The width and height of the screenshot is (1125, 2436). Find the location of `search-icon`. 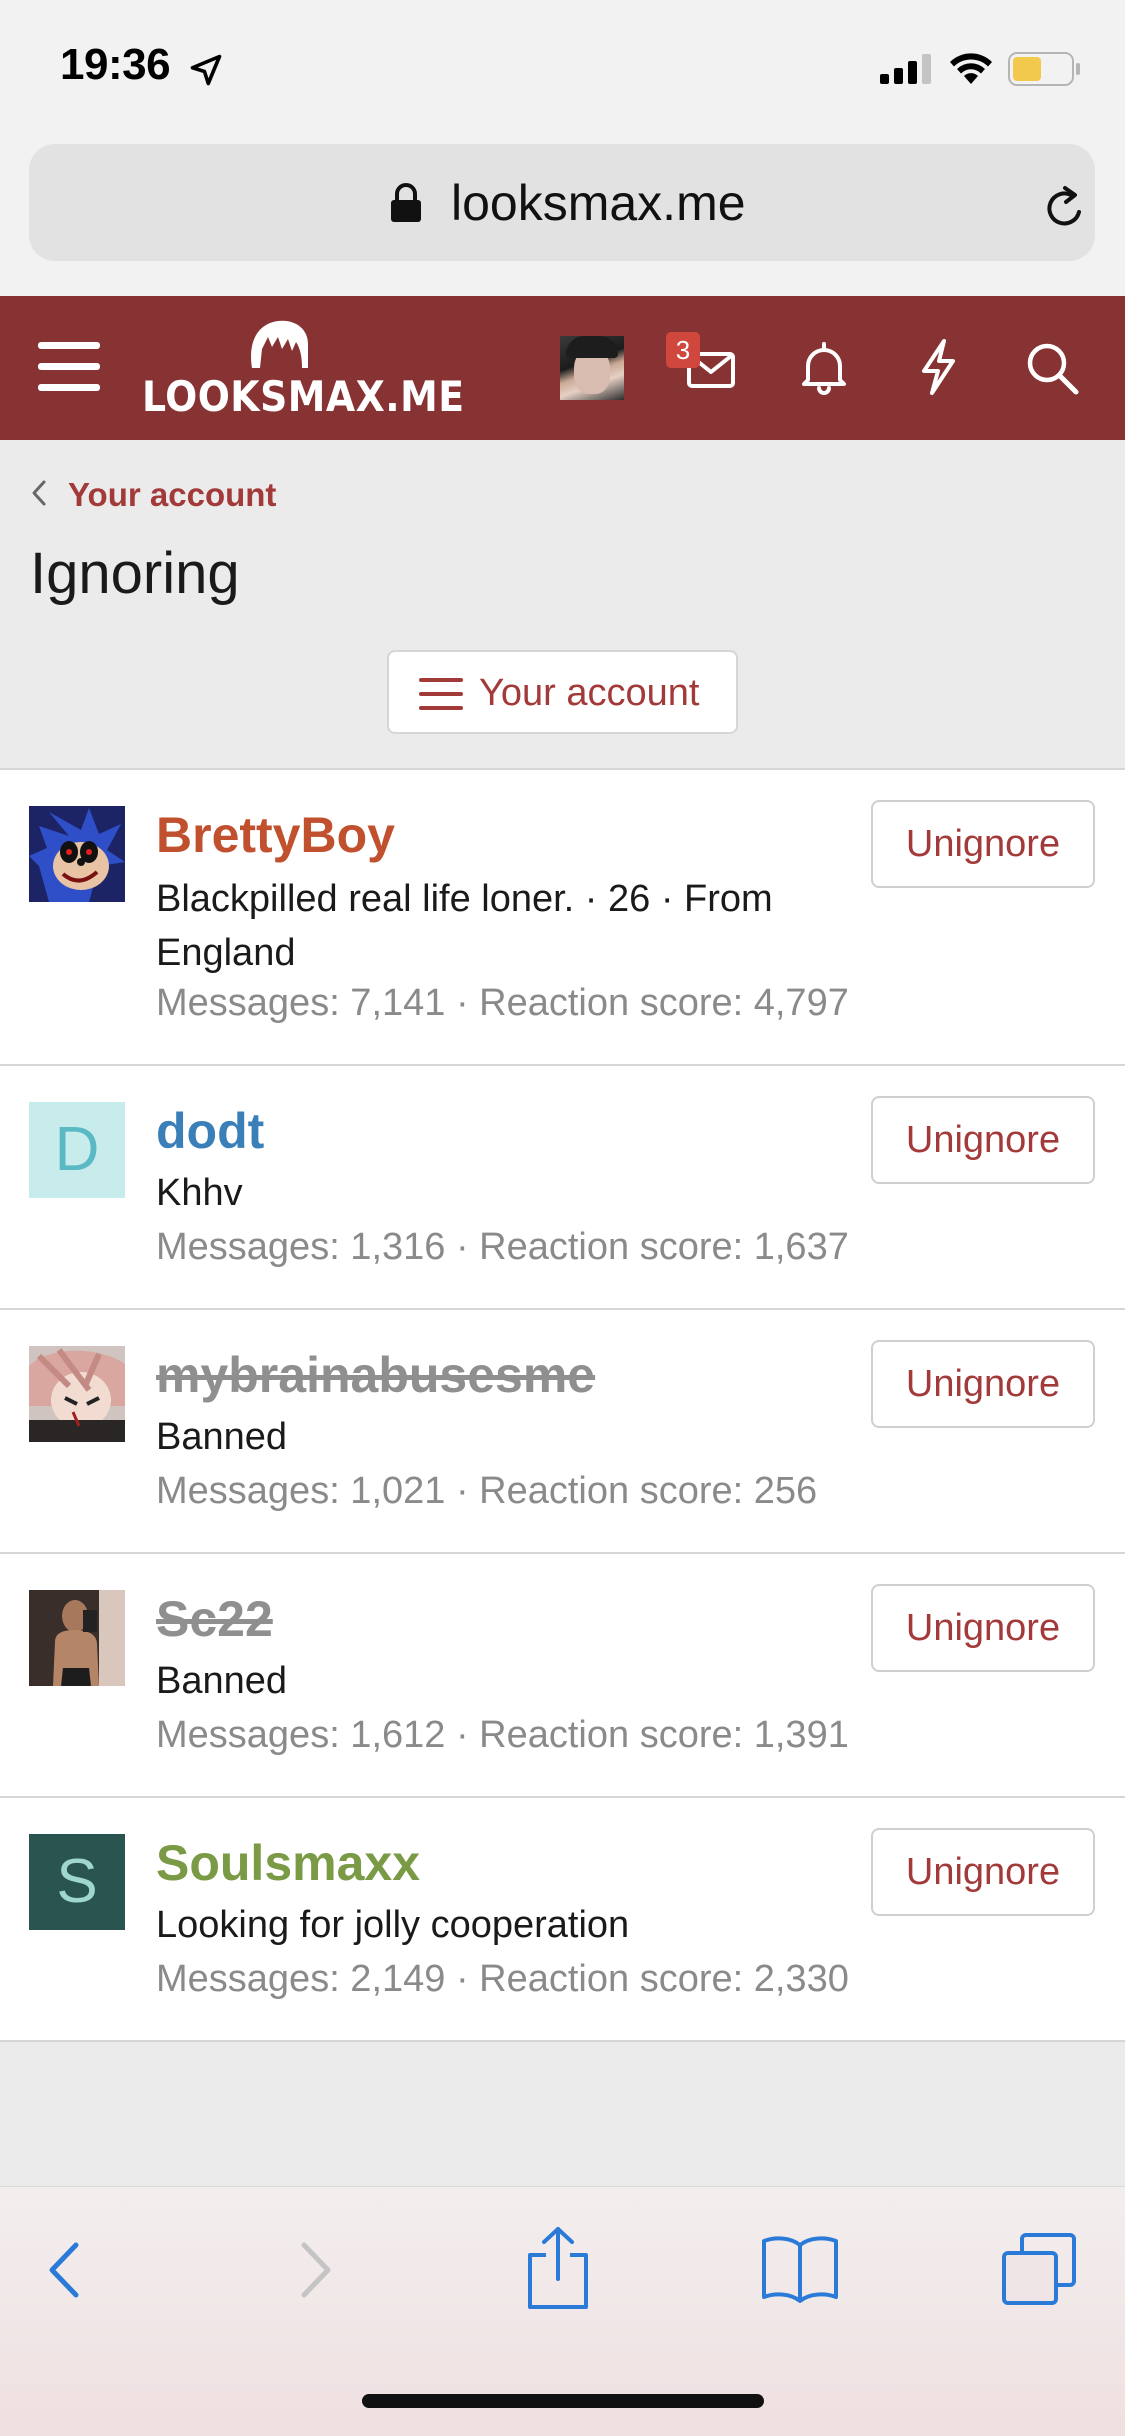

search-icon is located at coordinates (1052, 368).